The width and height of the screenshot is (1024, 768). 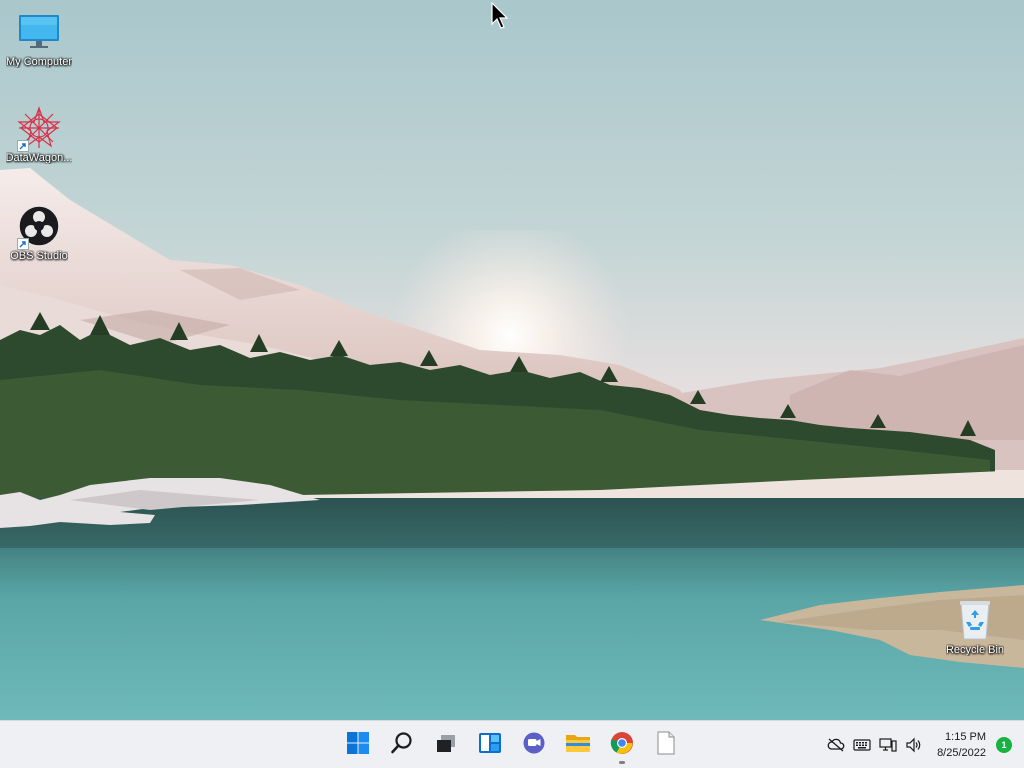 I want to click on desktop-icon-obs-studio: OBS Studio, so click(x=39, y=233).